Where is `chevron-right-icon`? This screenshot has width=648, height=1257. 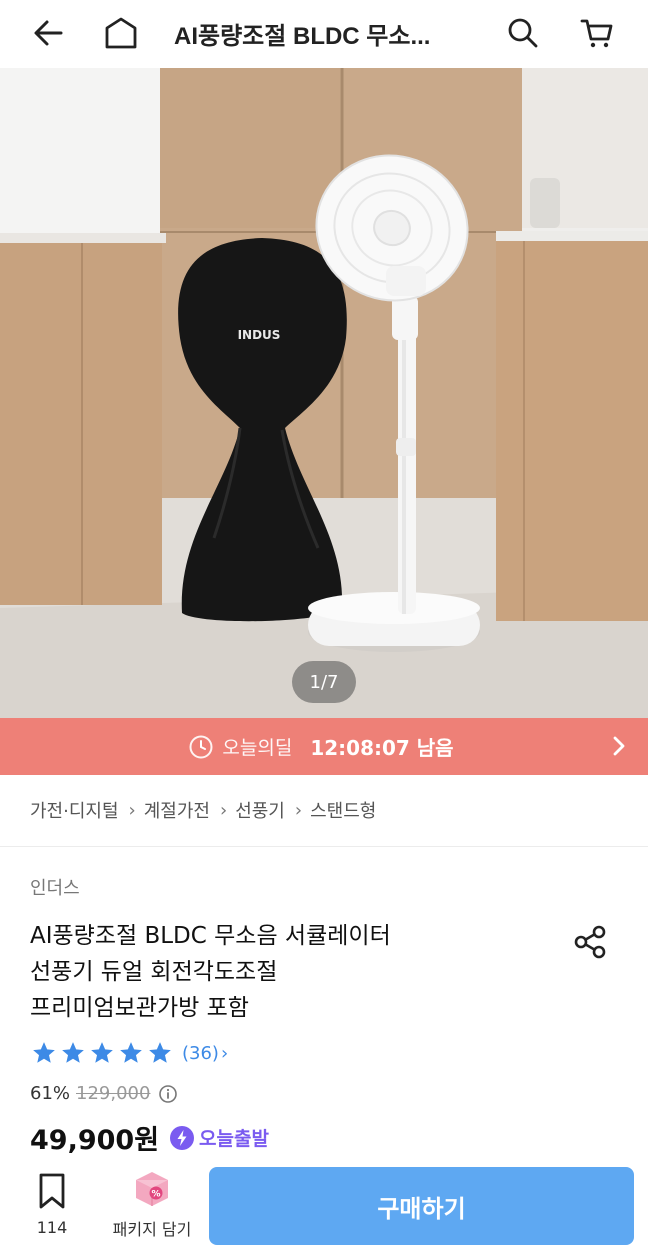 chevron-right-icon is located at coordinates (619, 746).